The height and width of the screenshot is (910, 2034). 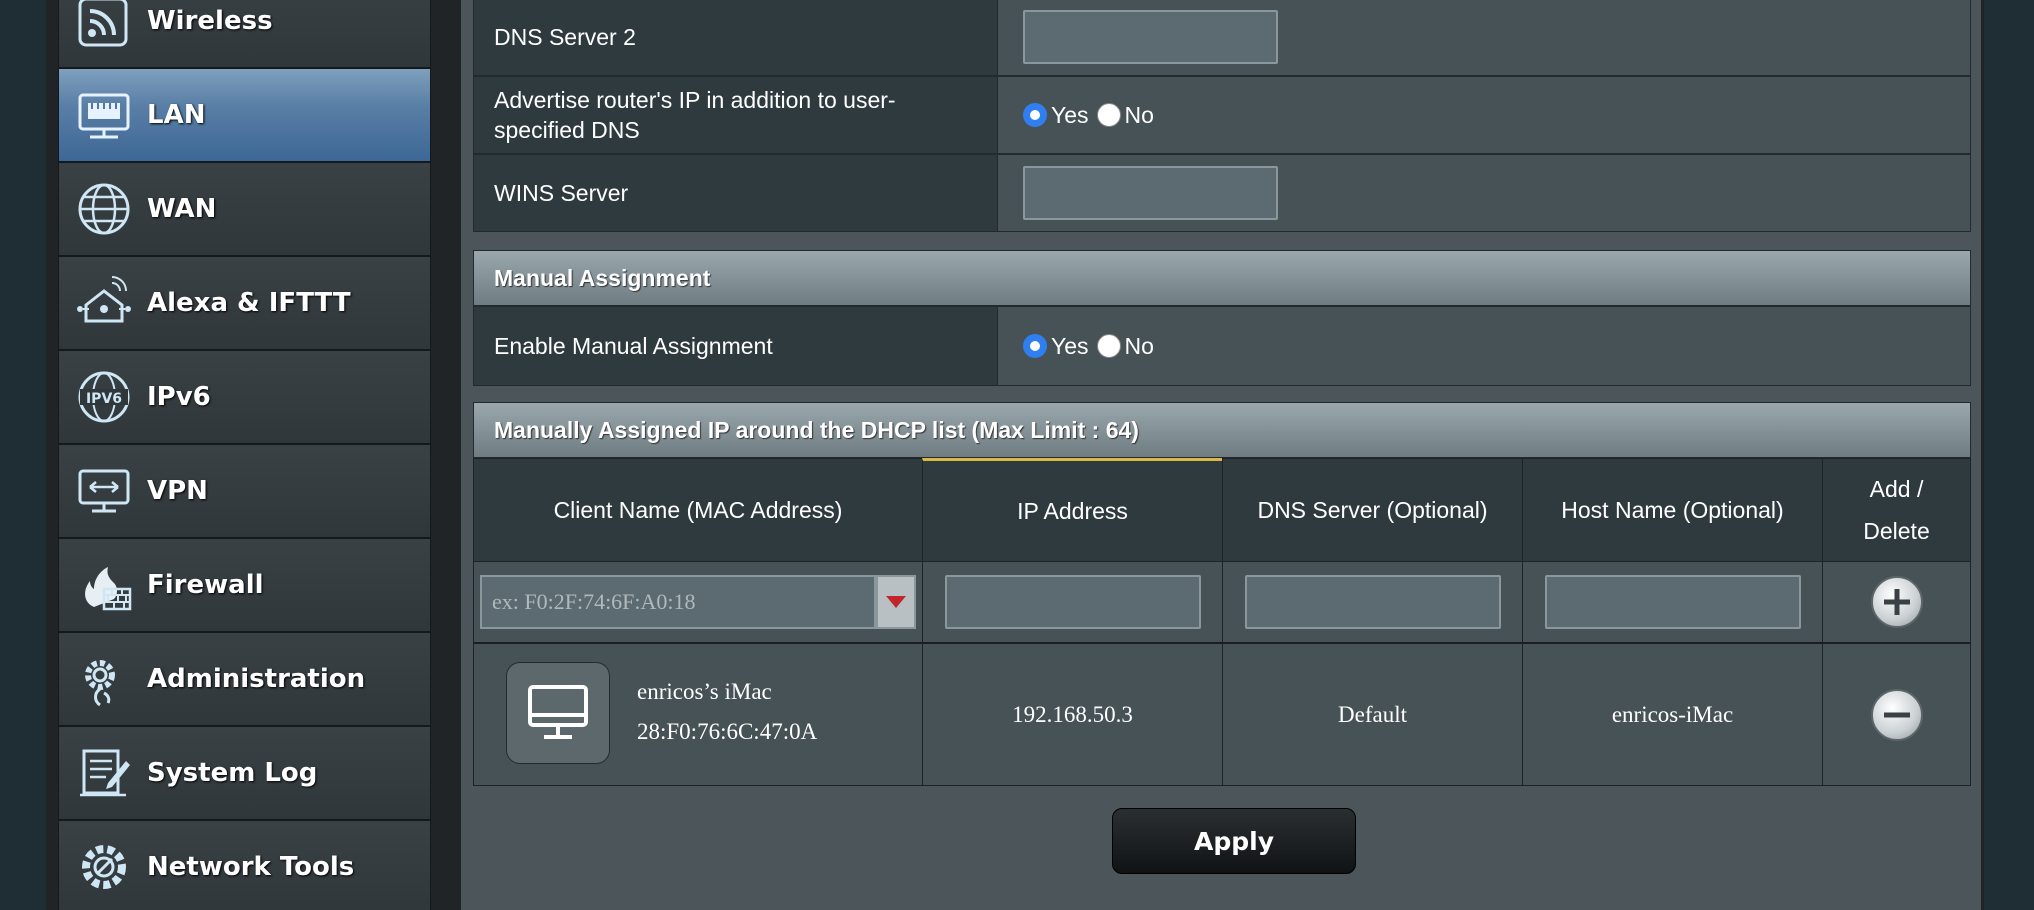 What do you see at coordinates (104, 27) in the screenshot?
I see `wireless-icon` at bounding box center [104, 27].